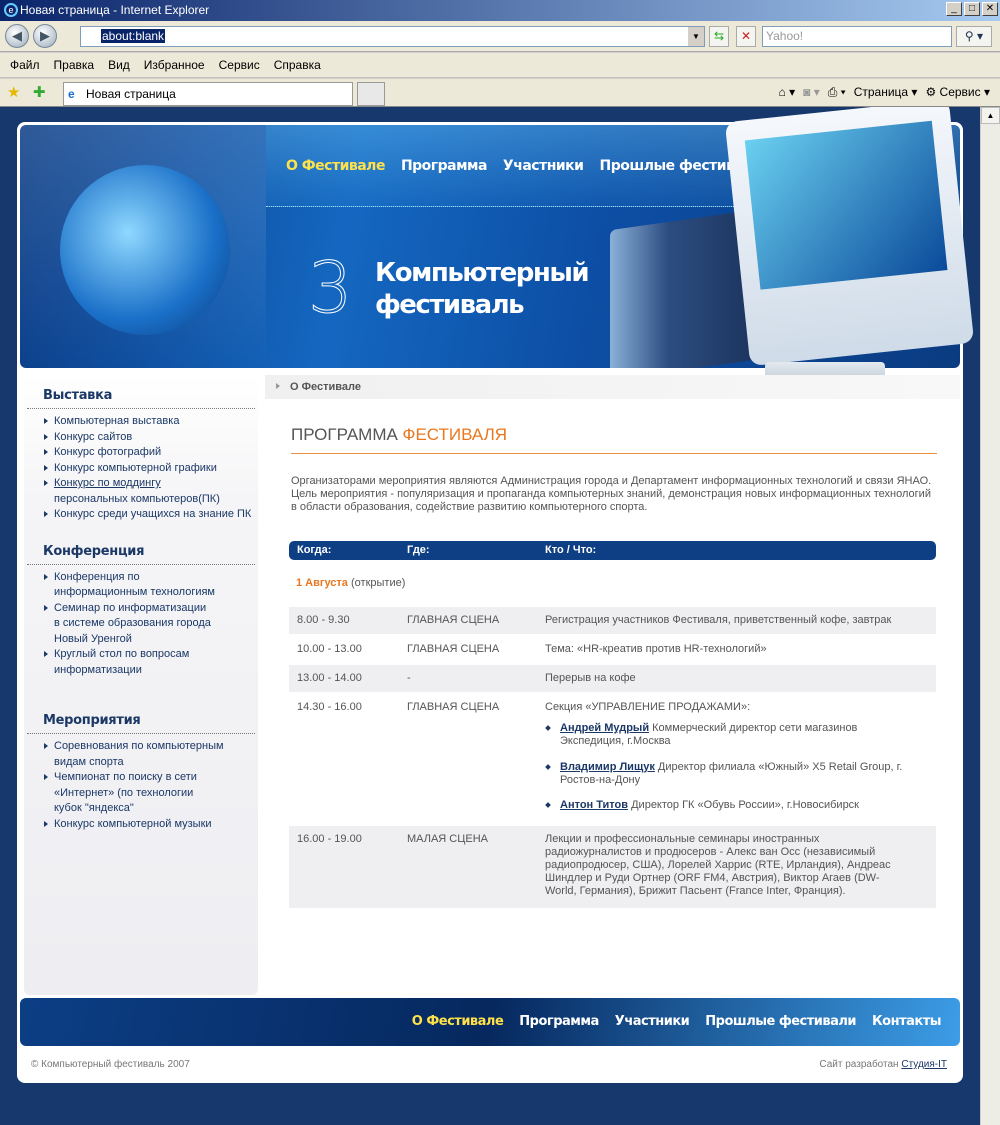  What do you see at coordinates (149, 453) in the screenshot?
I see `sidebar-link: Конкурс фотографий` at bounding box center [149, 453].